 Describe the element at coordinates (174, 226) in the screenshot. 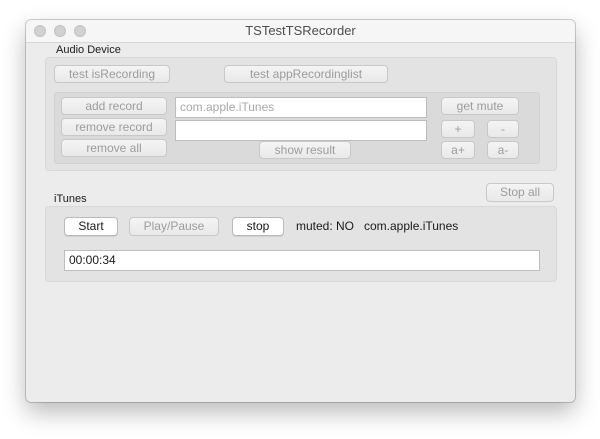

I see `play-pause-button: Play/Pause` at that location.